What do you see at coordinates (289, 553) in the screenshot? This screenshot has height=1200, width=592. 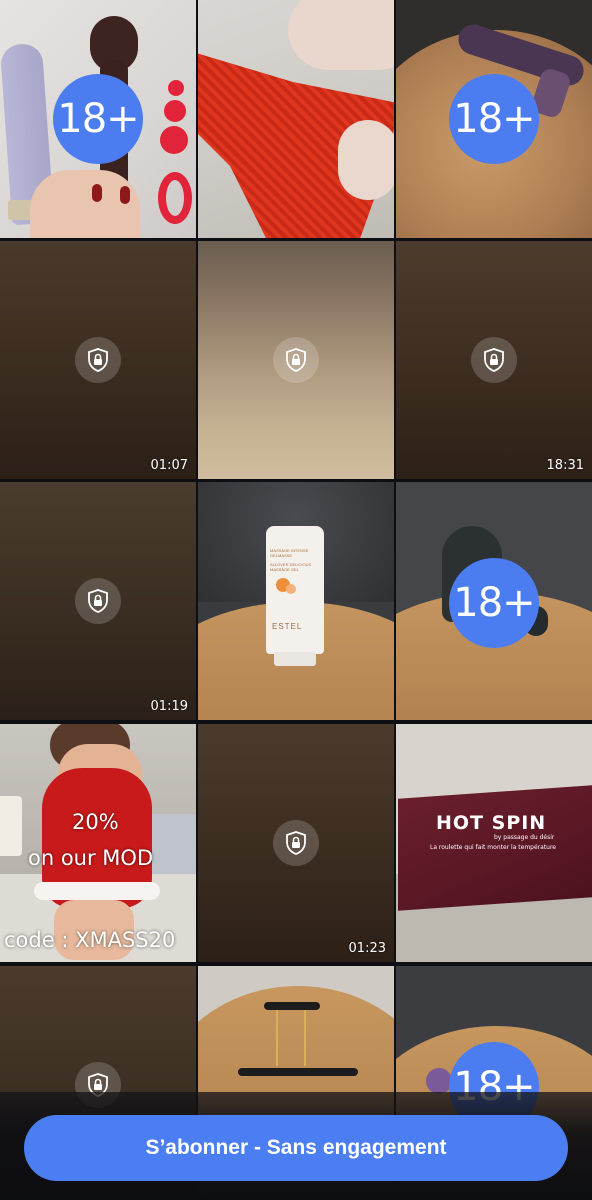 I see `product-label: MASSAGE INTENSE GELMASSE` at bounding box center [289, 553].